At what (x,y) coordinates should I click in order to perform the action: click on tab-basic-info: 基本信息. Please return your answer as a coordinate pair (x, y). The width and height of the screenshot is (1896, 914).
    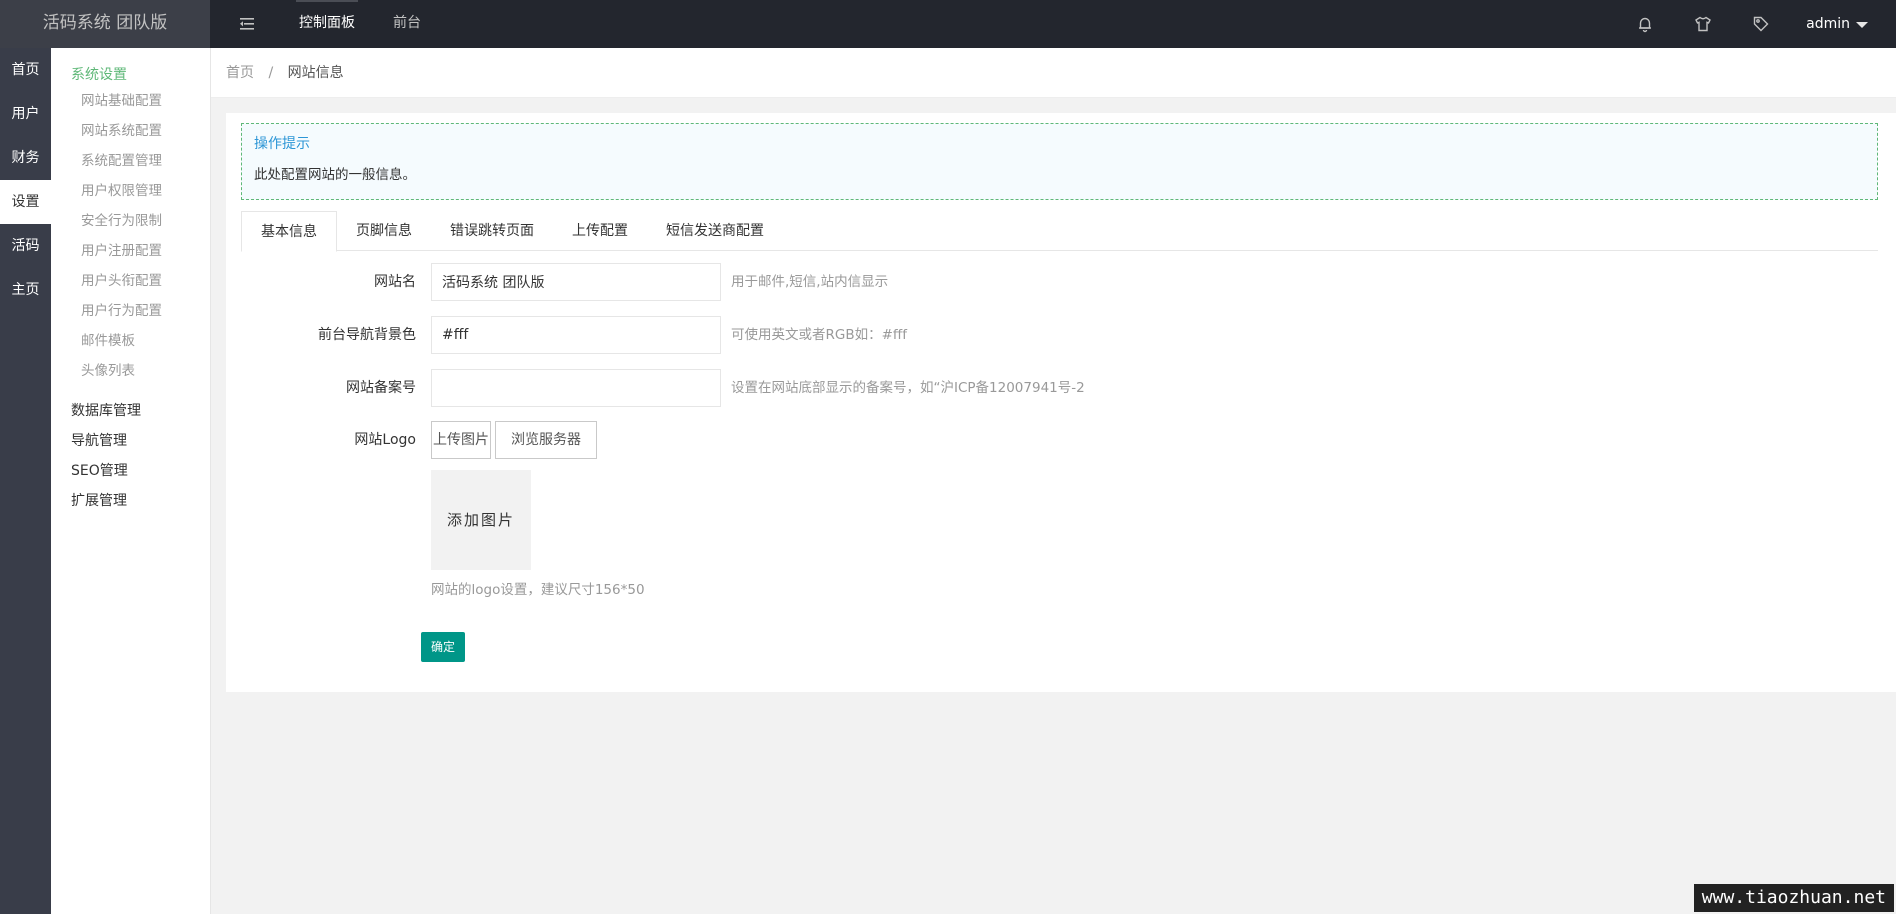
    Looking at the image, I should click on (289, 231).